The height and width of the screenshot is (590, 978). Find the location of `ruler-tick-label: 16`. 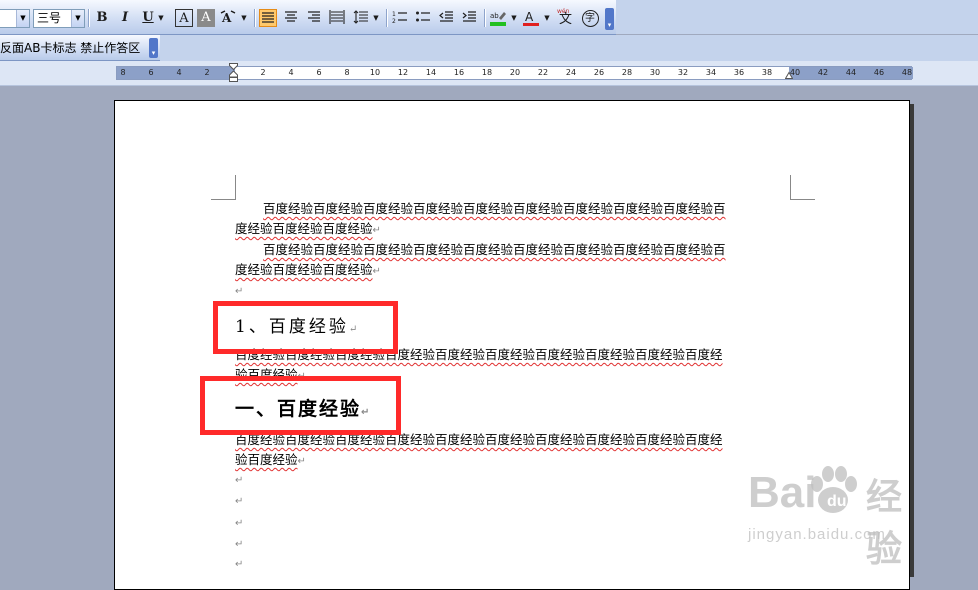

ruler-tick-label: 16 is located at coordinates (459, 72).